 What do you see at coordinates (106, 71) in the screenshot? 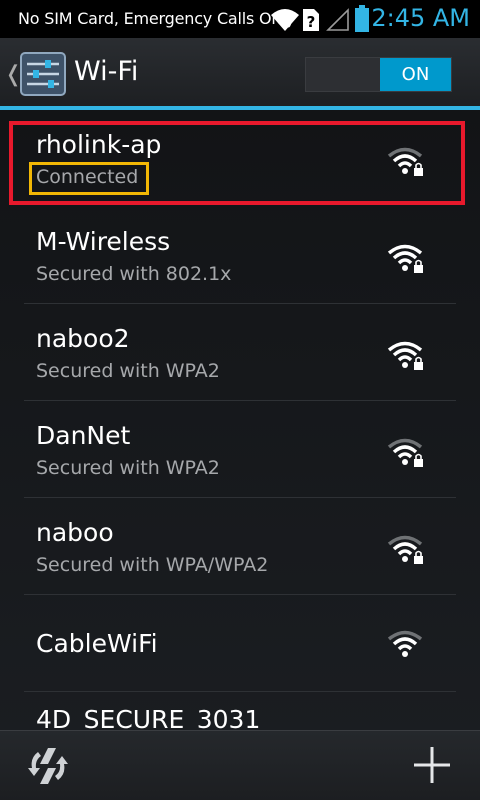
I see `page-title: Wi-Fi` at bounding box center [106, 71].